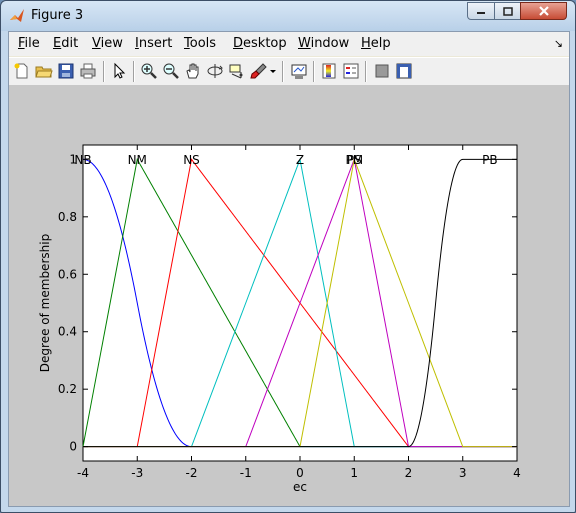 The image size is (576, 513). I want to click on window-title: Figure 3, so click(57, 15).